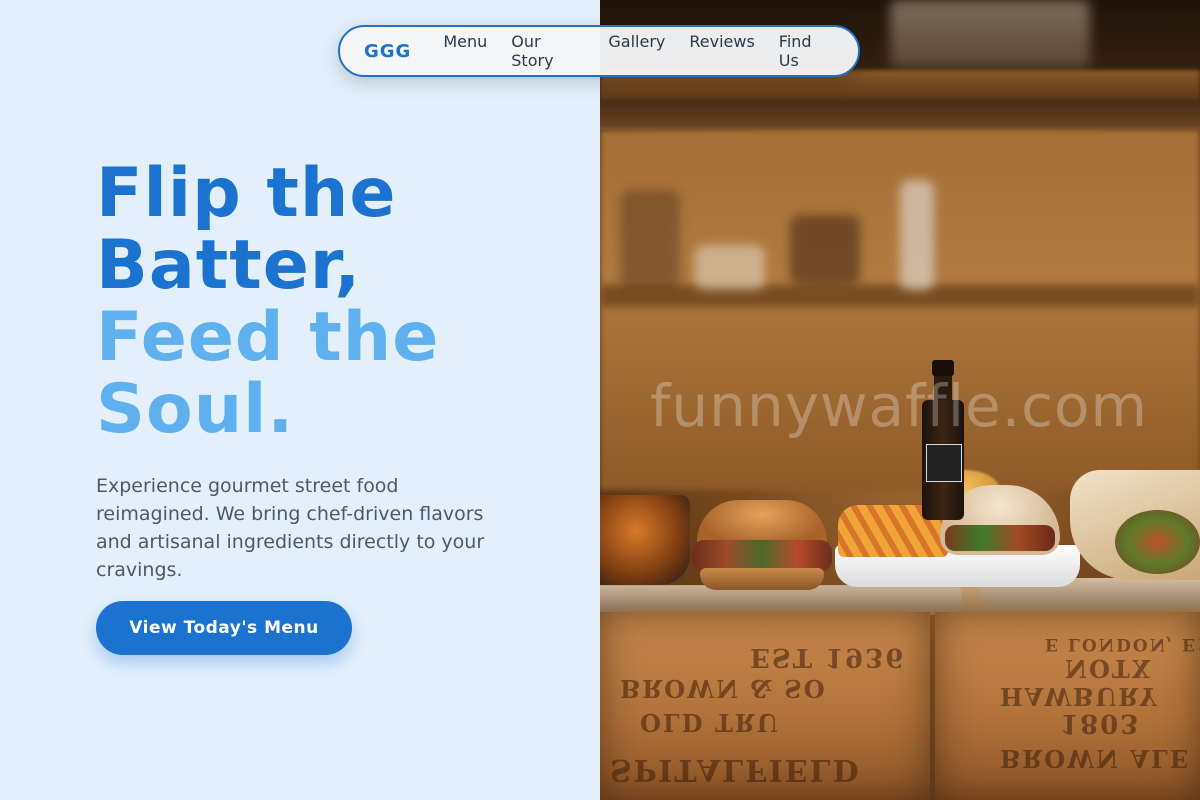  I want to click on photo-burger, so click(762, 546).